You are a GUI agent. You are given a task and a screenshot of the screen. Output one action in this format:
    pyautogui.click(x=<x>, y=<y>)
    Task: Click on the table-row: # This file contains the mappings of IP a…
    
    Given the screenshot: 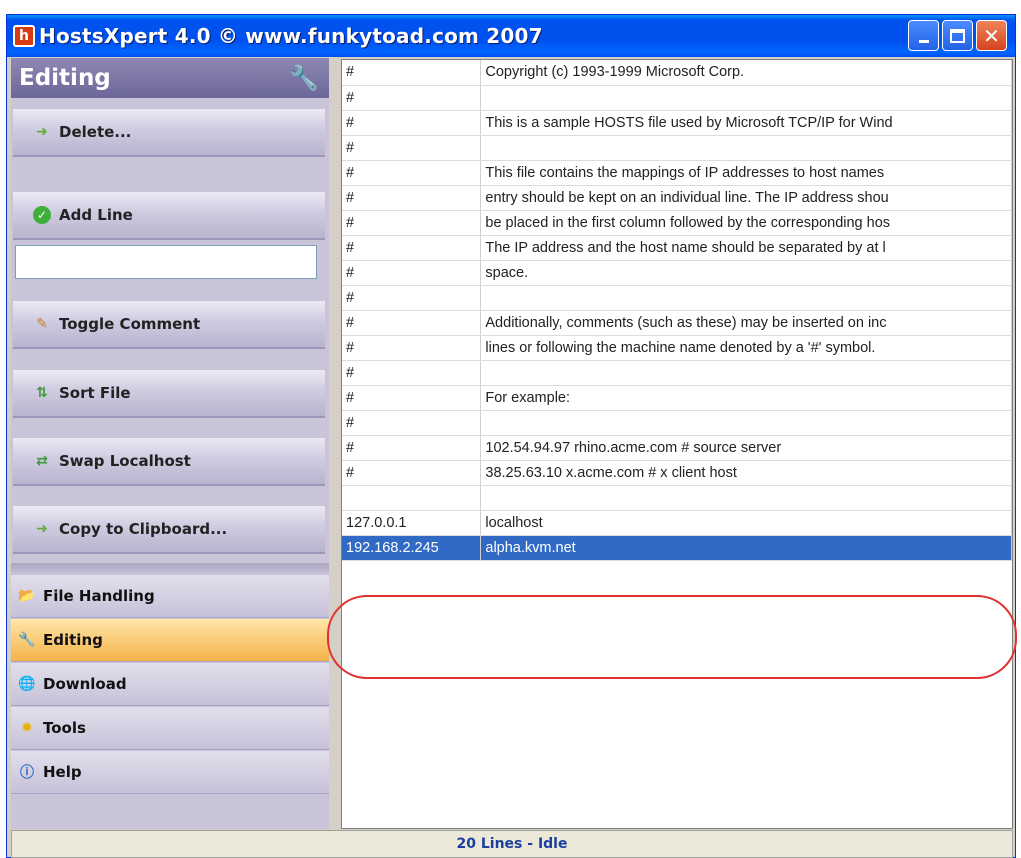 What is the action you would take?
    pyautogui.click(x=677, y=173)
    